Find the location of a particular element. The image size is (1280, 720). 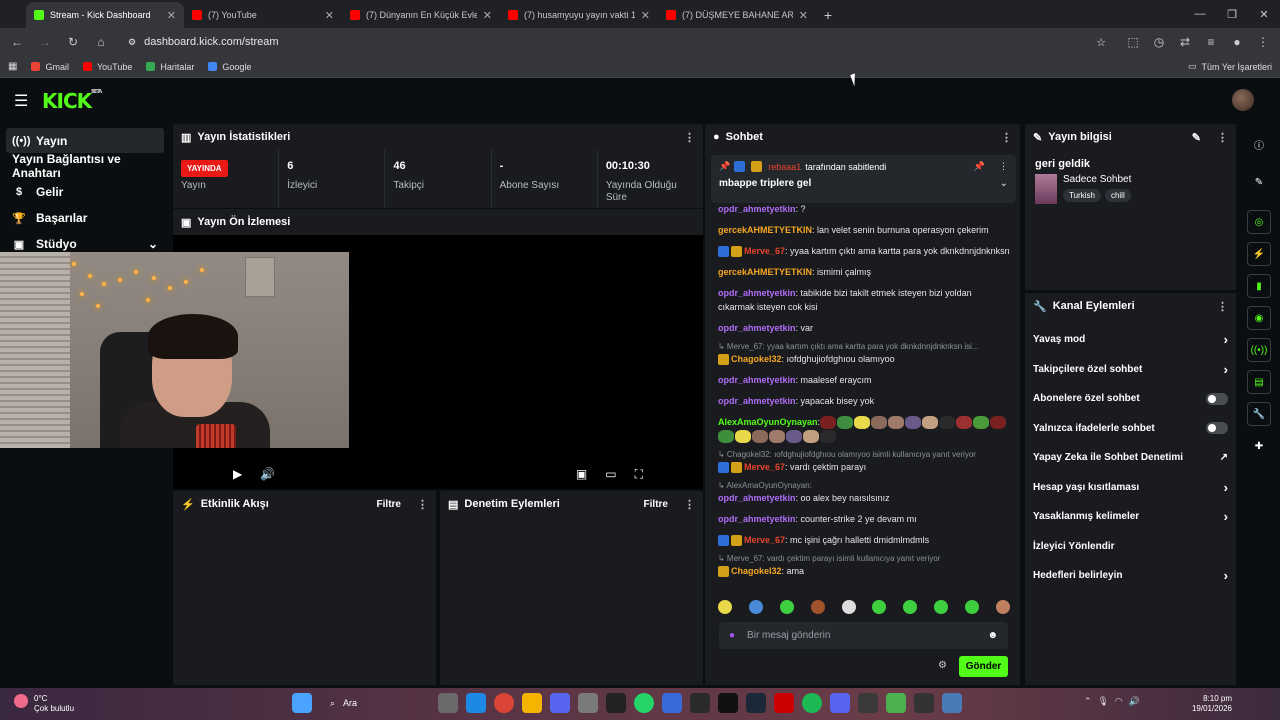

channel-action-item: Yasaklanmış kelimeler › is located at coordinates (1130, 517).